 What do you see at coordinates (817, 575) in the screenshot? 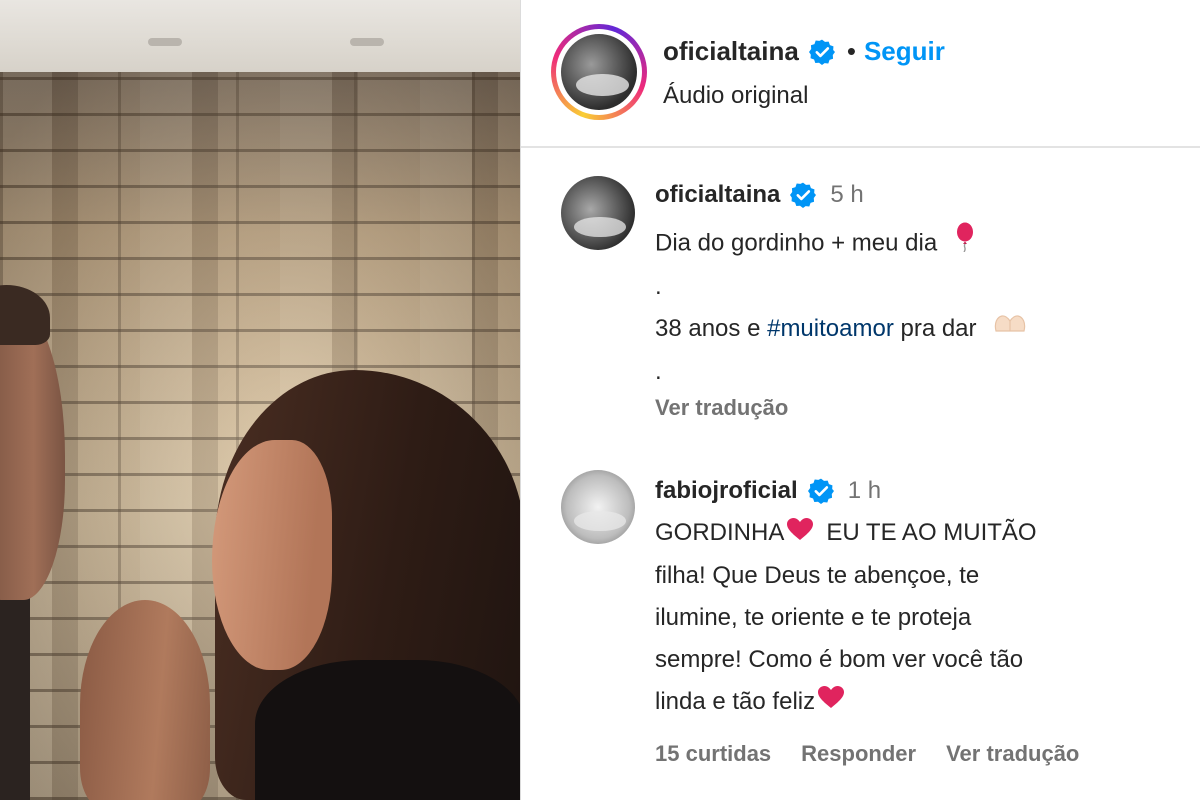
I see `comment-text: filha! Que Deus te abençoe, te` at bounding box center [817, 575].